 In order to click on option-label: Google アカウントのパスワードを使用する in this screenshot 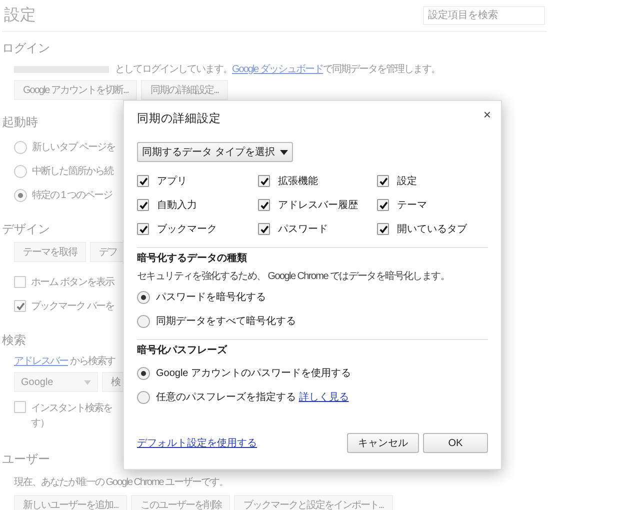, I will do `click(254, 373)`.